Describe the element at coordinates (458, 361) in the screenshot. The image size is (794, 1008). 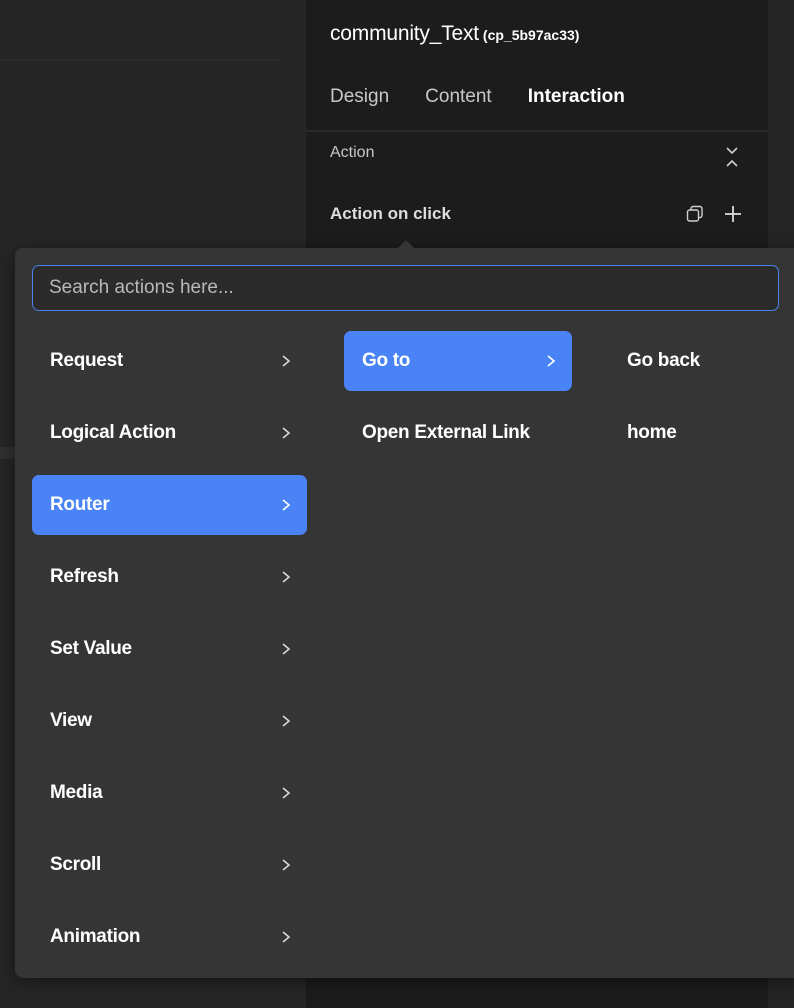
I see `router-item-go-to: Go to` at that location.